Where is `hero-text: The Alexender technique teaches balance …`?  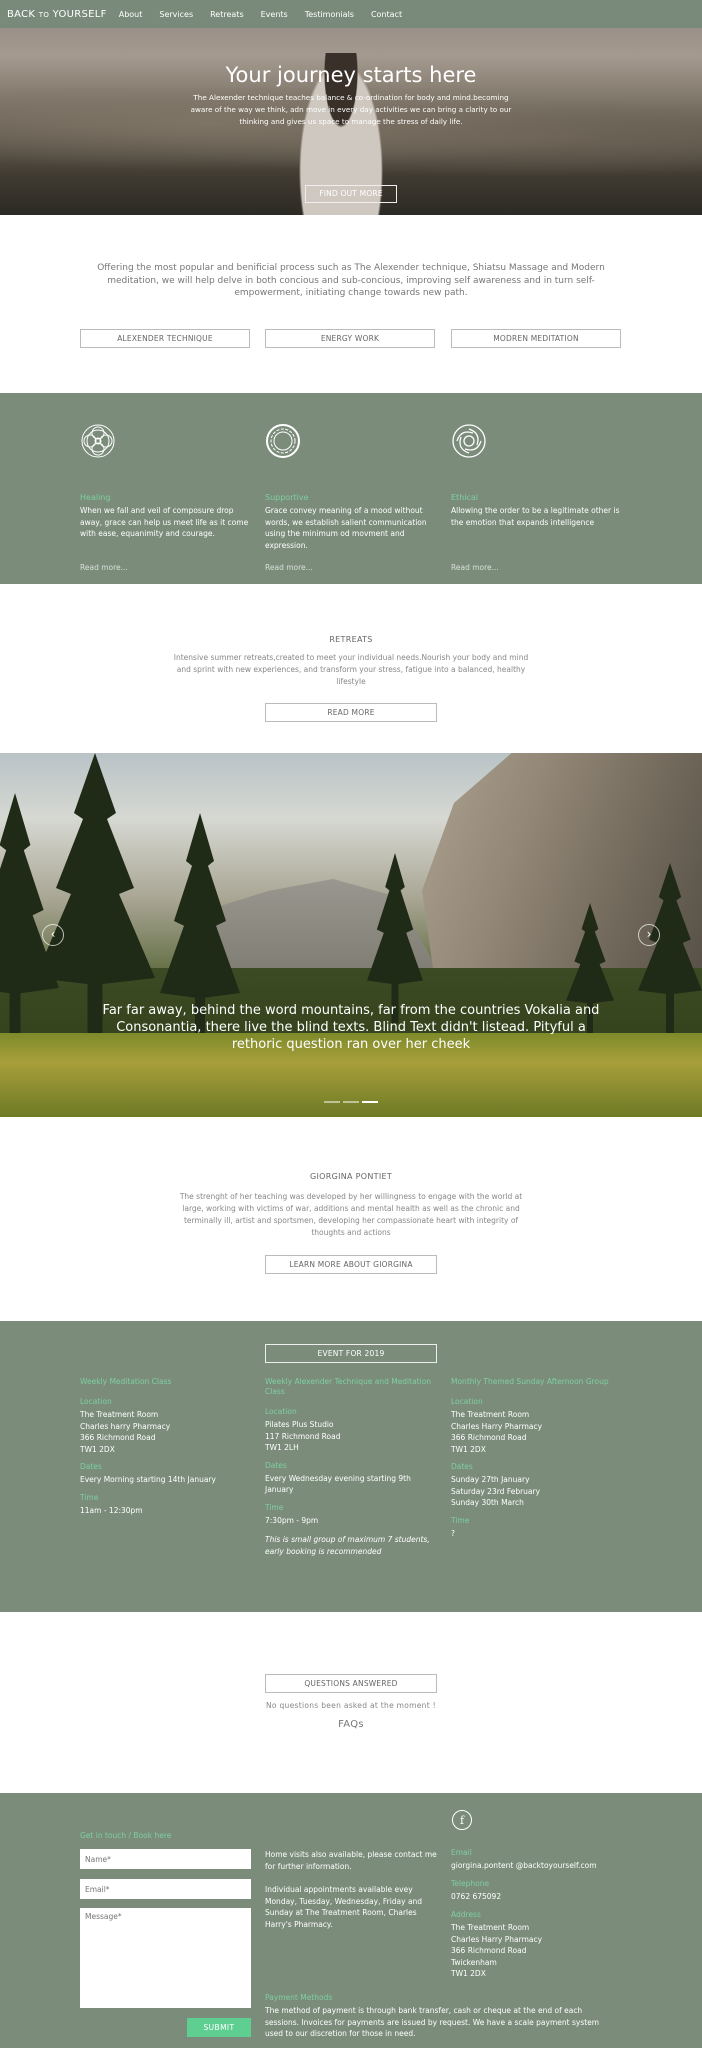 hero-text: The Alexender technique teaches balance … is located at coordinates (351, 109).